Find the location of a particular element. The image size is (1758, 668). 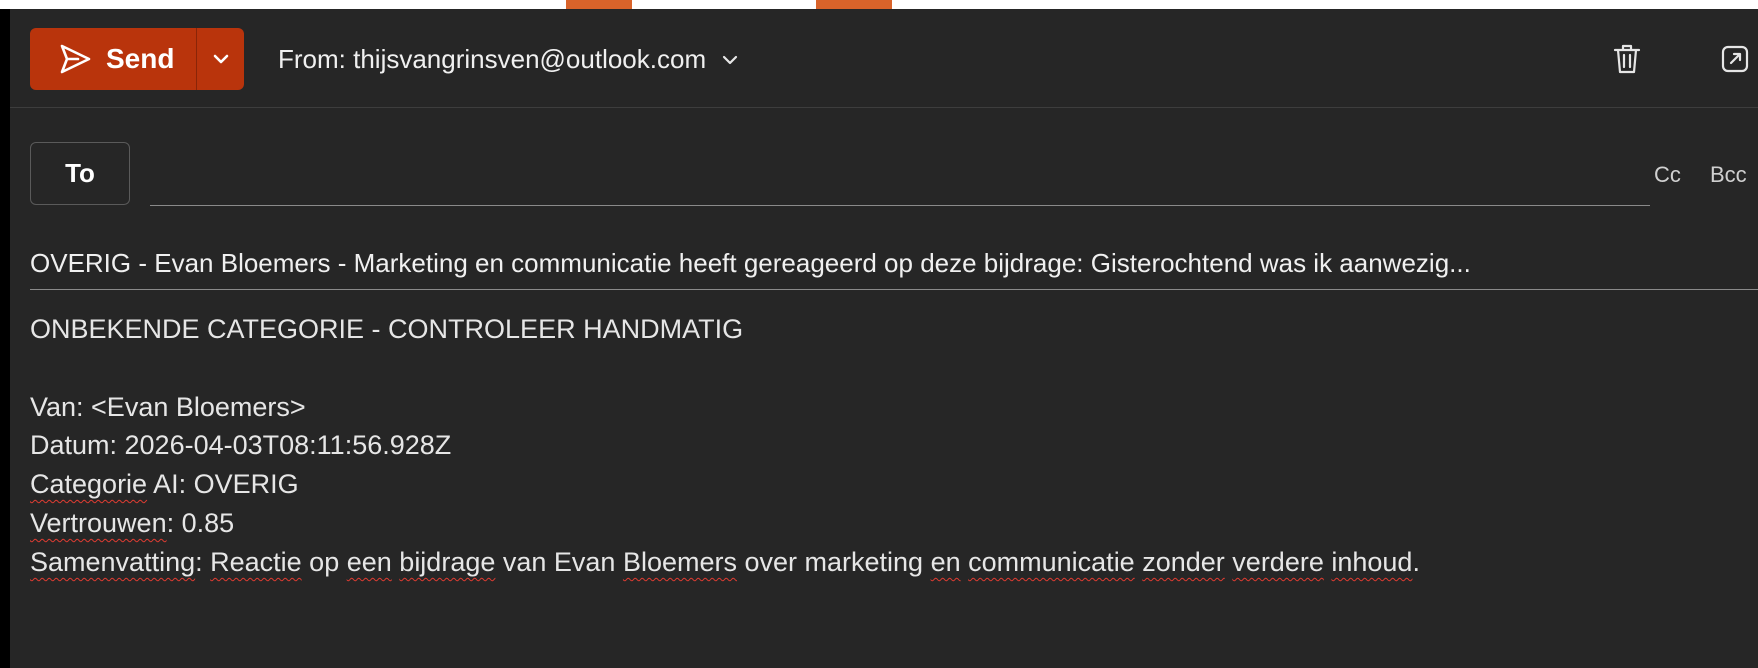

send-button: Send is located at coordinates (113, 59).